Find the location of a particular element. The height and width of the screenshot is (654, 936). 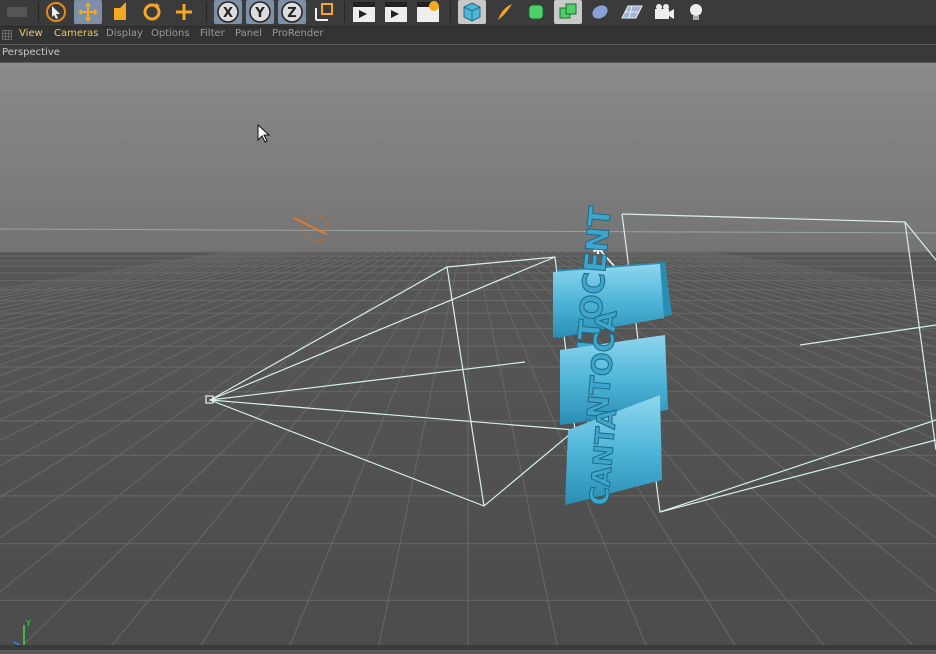

menu-view: View is located at coordinates (31, 33).